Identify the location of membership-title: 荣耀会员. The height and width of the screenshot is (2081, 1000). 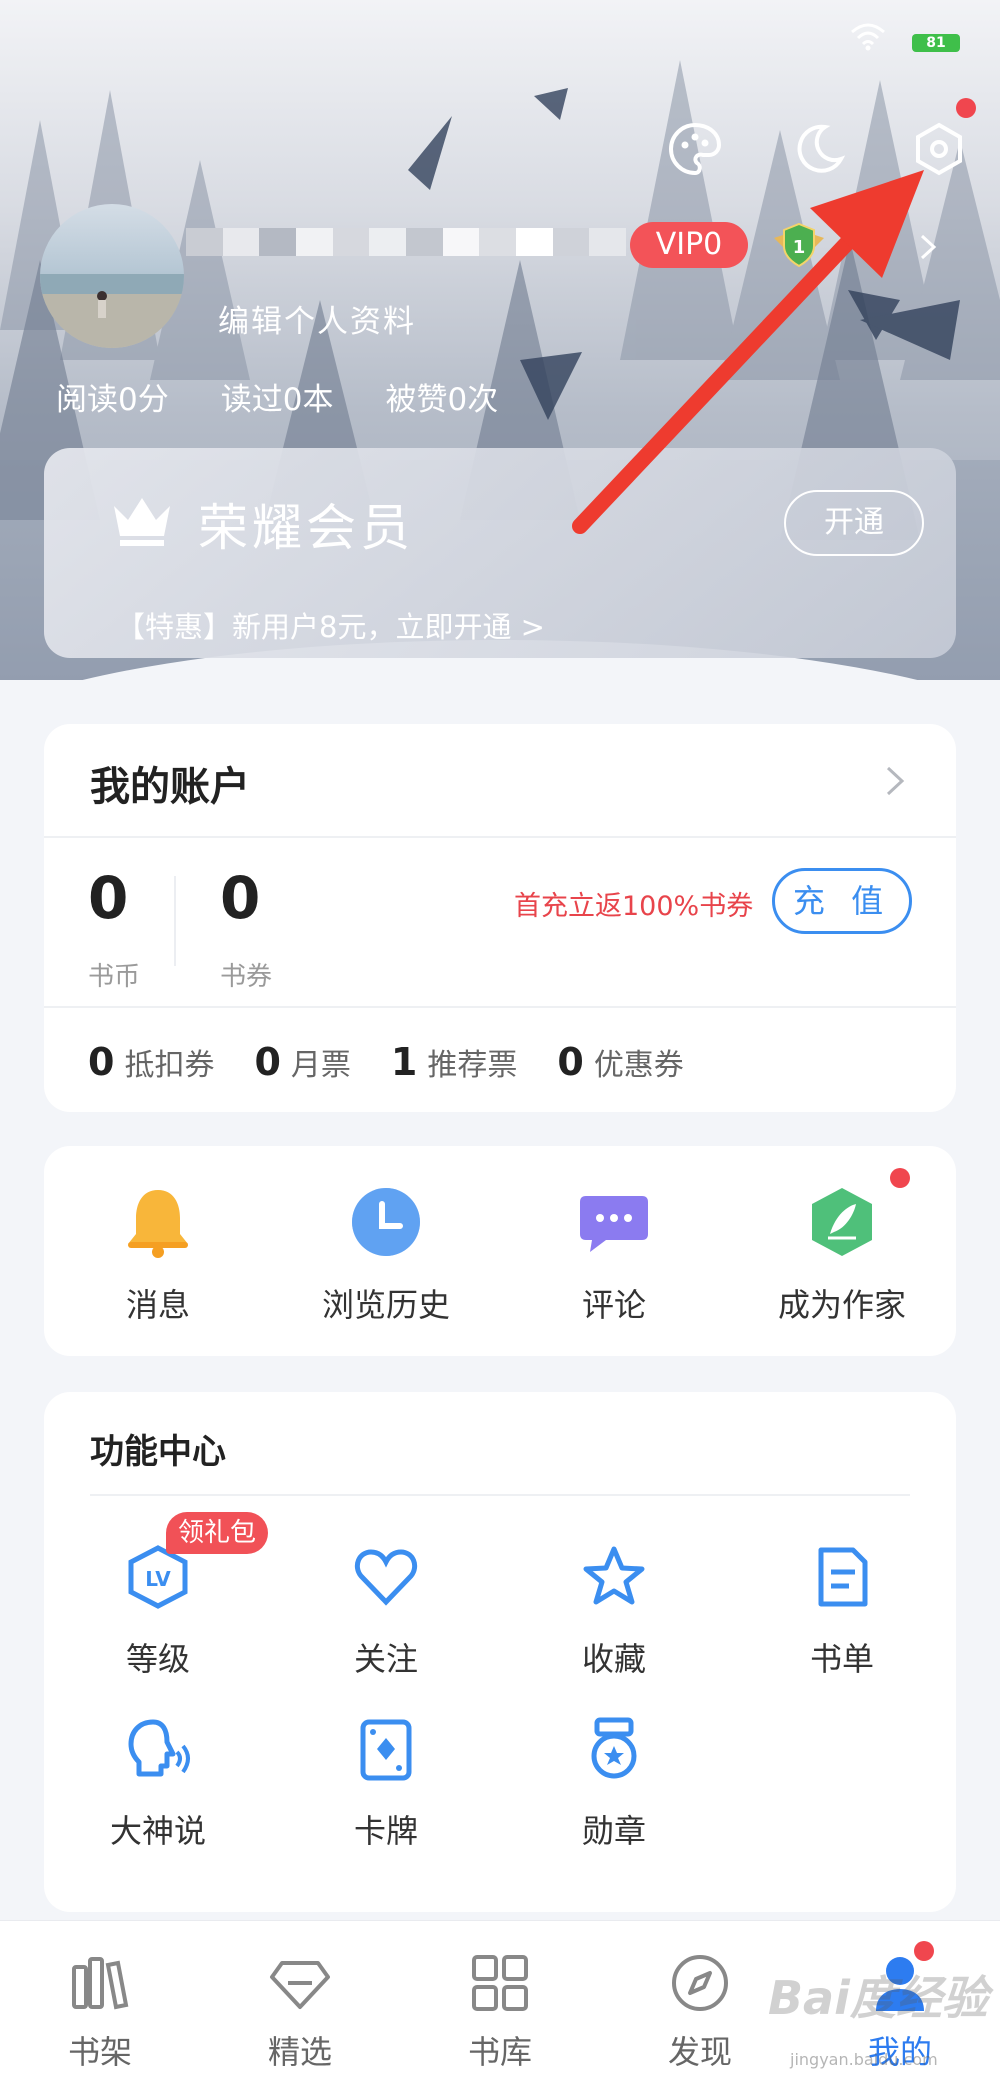
(306, 528).